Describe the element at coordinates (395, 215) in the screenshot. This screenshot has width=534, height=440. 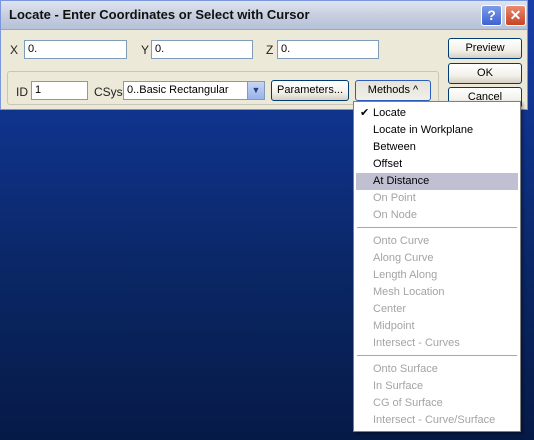
I see `menu-item-label: On Node` at that location.